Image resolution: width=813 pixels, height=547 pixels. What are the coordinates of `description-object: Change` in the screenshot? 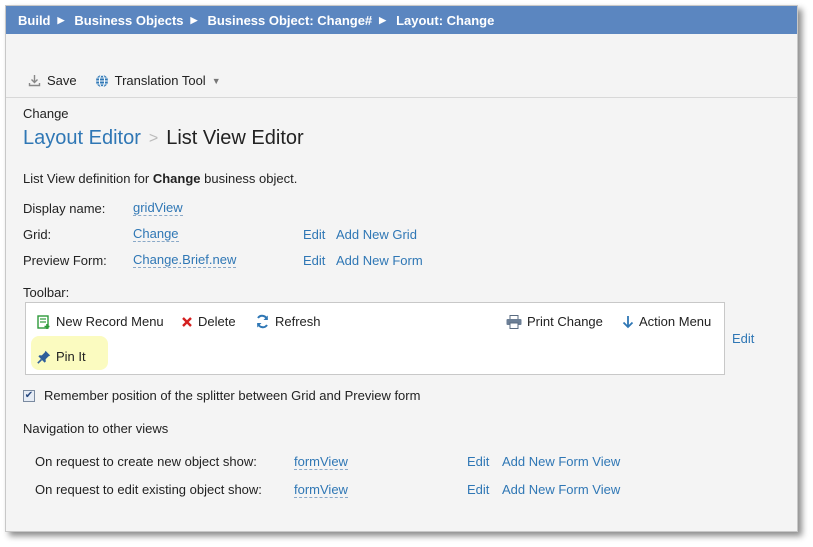 It's located at (176, 178).